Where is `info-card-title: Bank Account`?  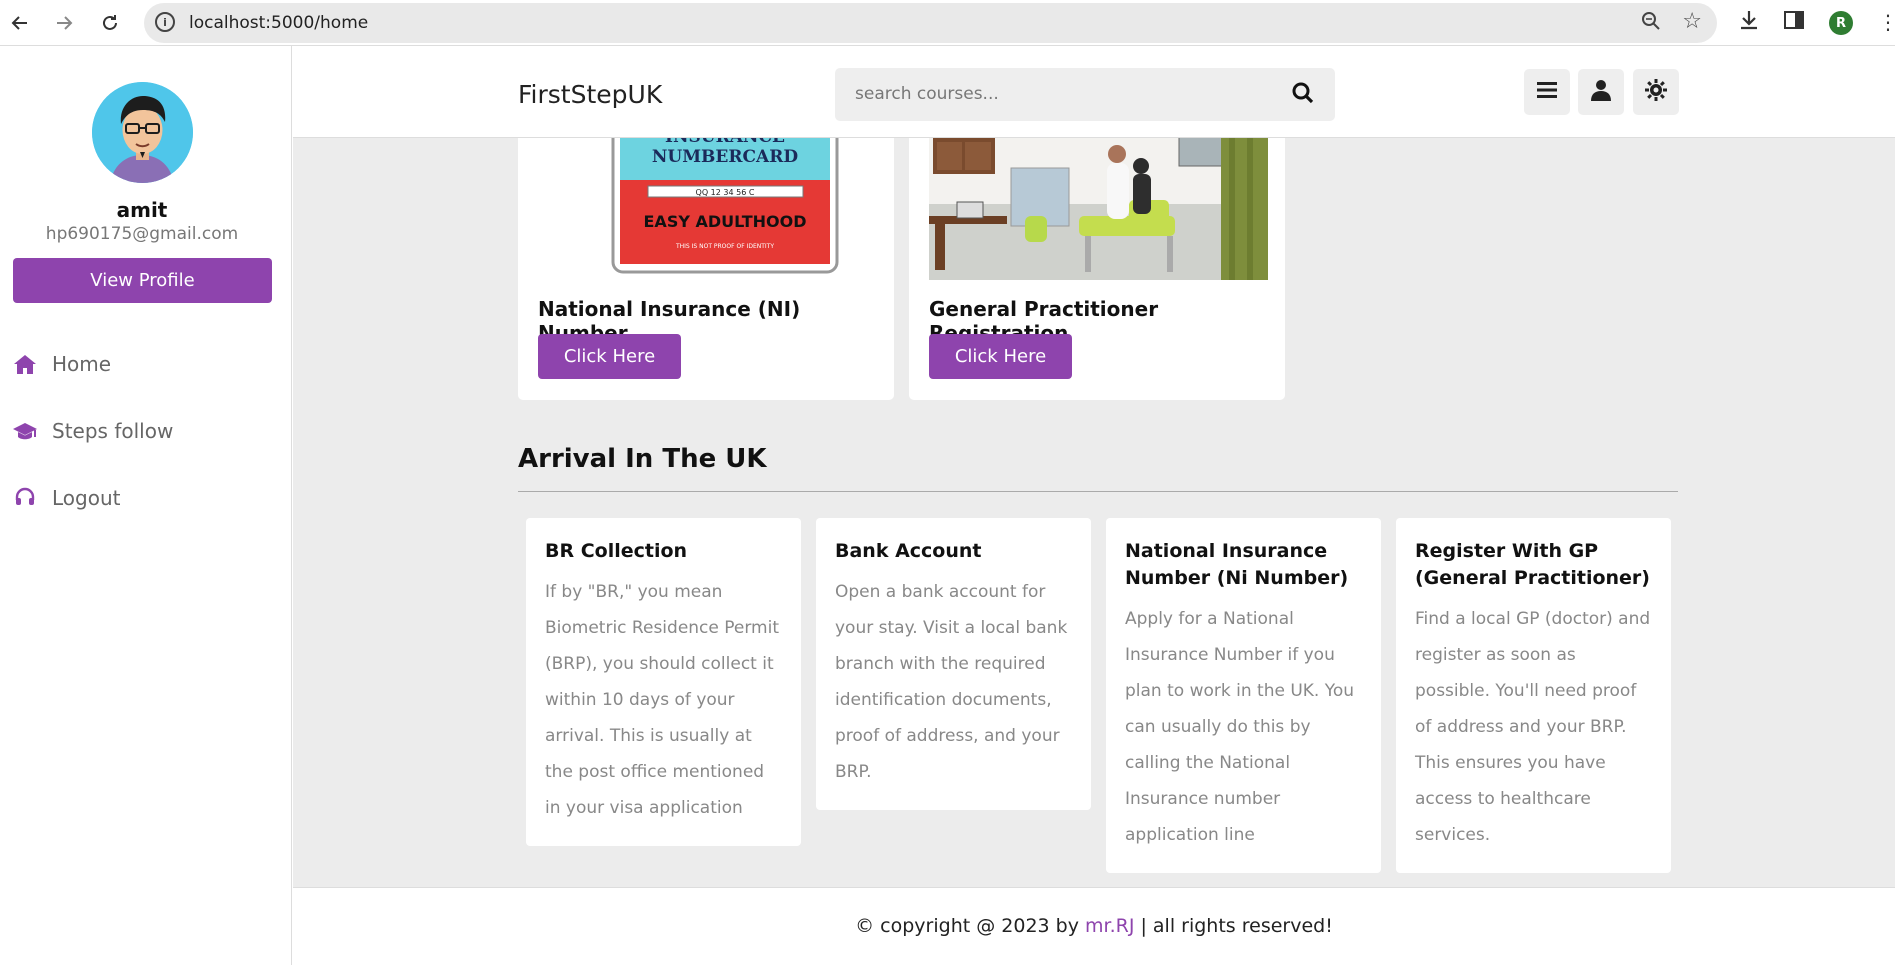 info-card-title: Bank Account is located at coordinates (908, 551).